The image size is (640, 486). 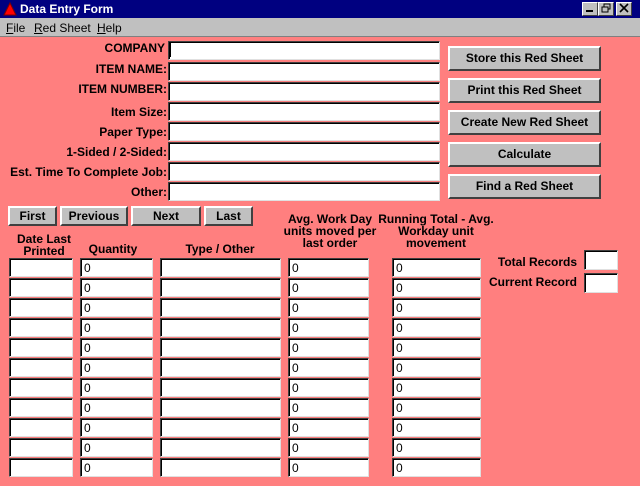 I want to click on sided-label: 1-Sided / 2-Sided:, so click(x=116, y=152).